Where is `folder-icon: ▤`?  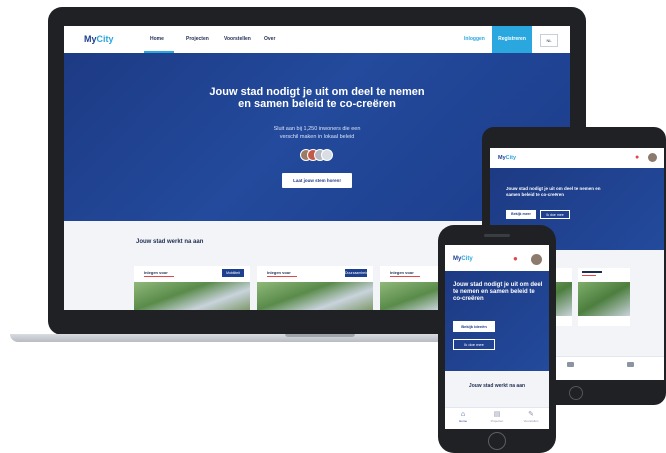
folder-icon: ▤ is located at coordinates (497, 414).